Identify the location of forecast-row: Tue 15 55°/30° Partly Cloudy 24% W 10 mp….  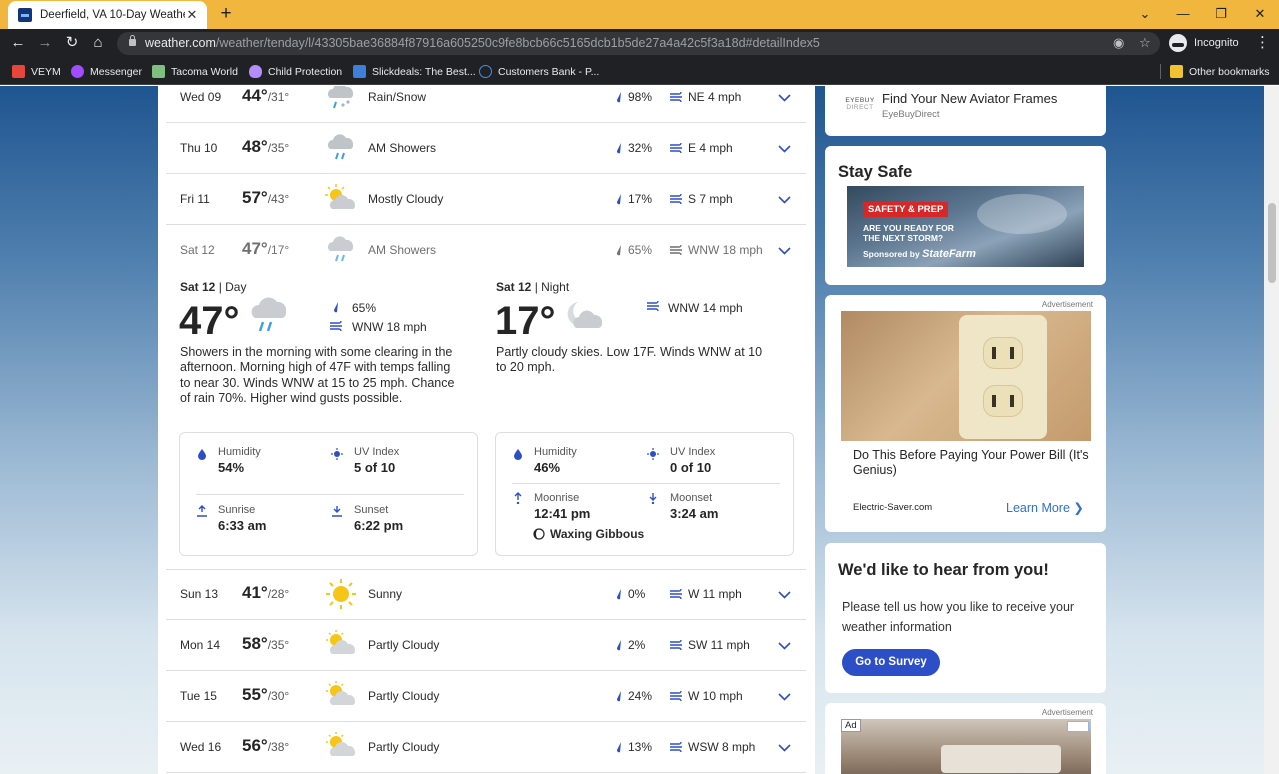
(486, 697).